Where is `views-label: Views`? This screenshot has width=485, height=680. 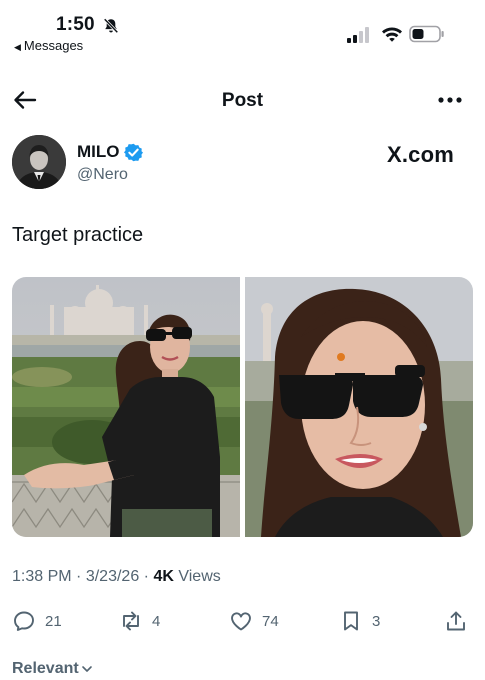
views-label: Views is located at coordinates (199, 576).